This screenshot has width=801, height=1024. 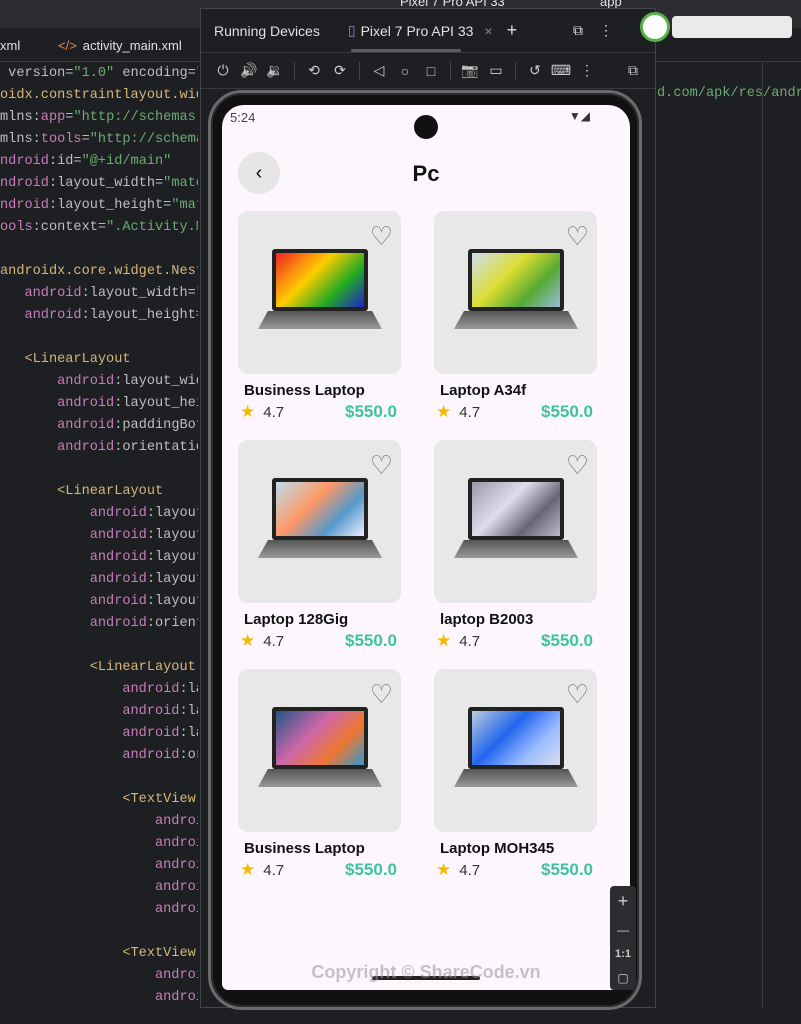 What do you see at coordinates (152, 227) in the screenshot?
I see `code-token: ".Activity.M` at bounding box center [152, 227].